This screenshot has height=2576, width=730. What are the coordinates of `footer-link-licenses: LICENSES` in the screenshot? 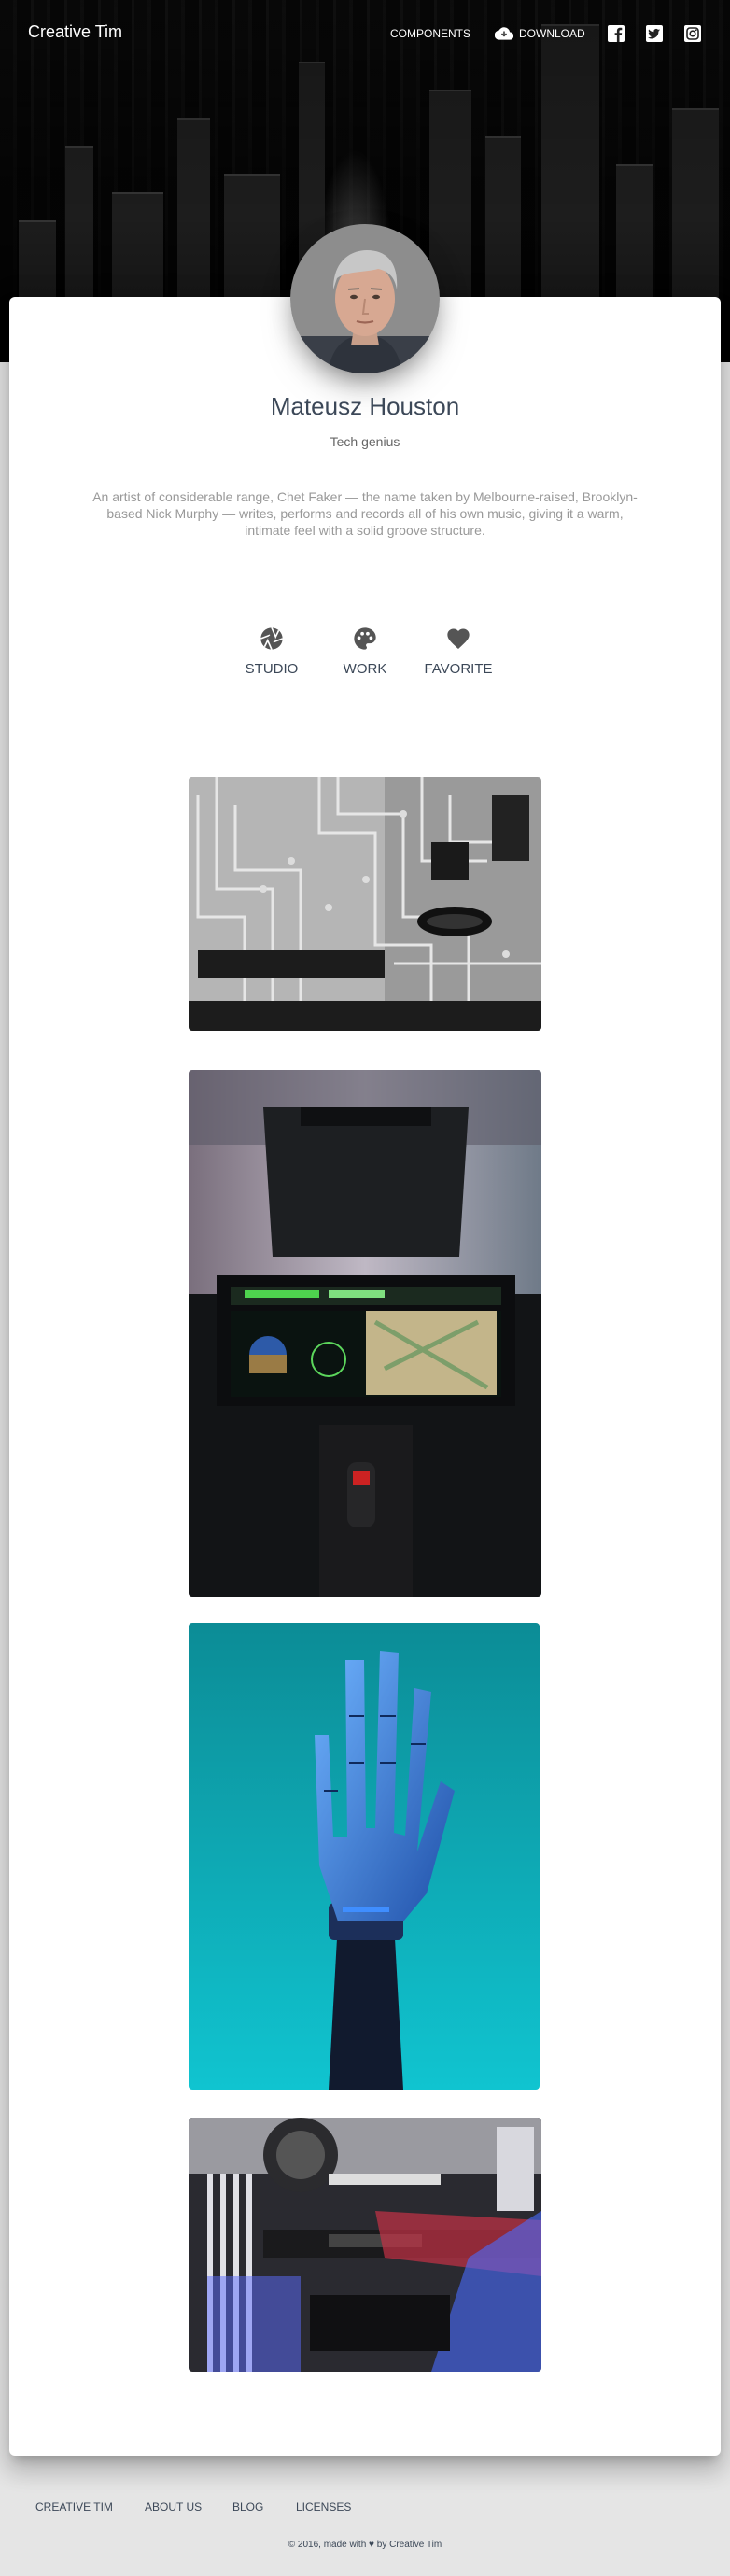 It's located at (323, 2507).